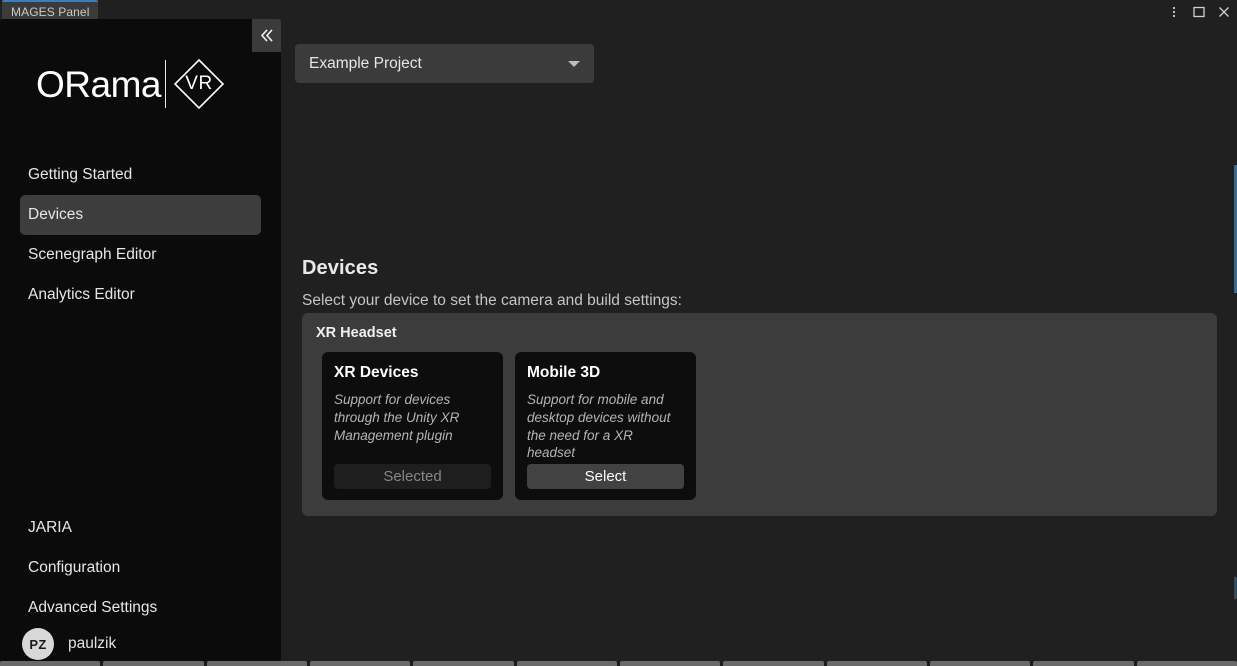 This screenshot has width=1237, height=666. Describe the element at coordinates (140, 175) in the screenshot. I see `sidebar-item-getting-started: Getting Started` at that location.